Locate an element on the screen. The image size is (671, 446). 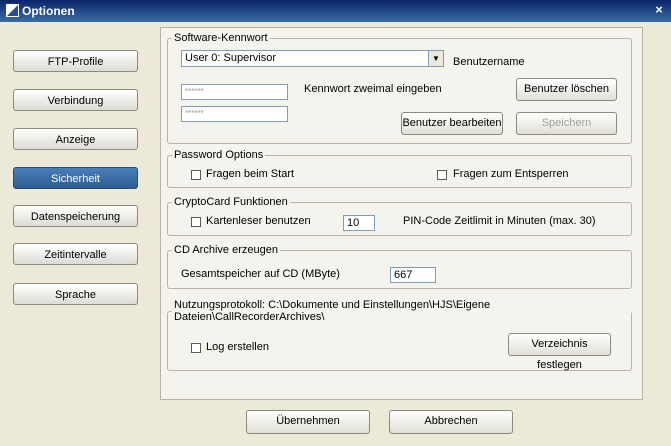
username-label: Benutzername is located at coordinates (489, 62).